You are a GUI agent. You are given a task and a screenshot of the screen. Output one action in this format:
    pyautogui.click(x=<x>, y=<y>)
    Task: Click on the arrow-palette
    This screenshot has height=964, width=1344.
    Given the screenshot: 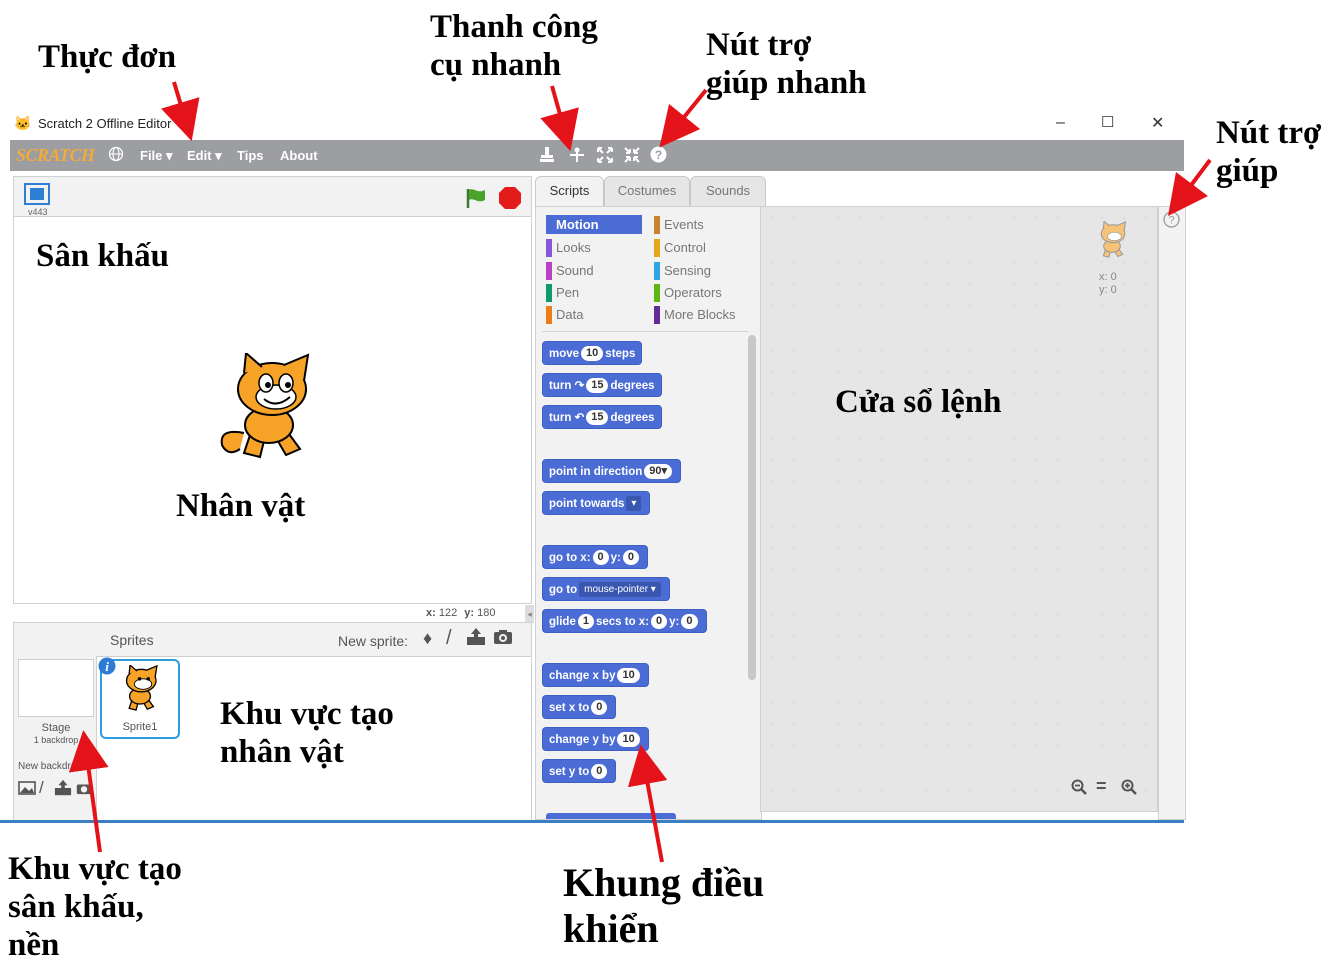 What is the action you would take?
    pyautogui.click(x=647, y=803)
    